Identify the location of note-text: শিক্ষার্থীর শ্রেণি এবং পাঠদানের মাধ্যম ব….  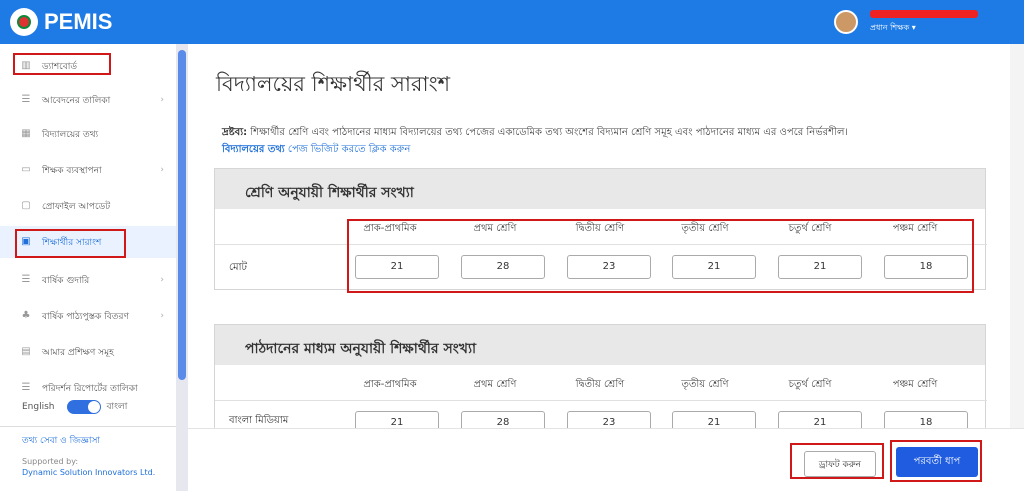
(549, 132).